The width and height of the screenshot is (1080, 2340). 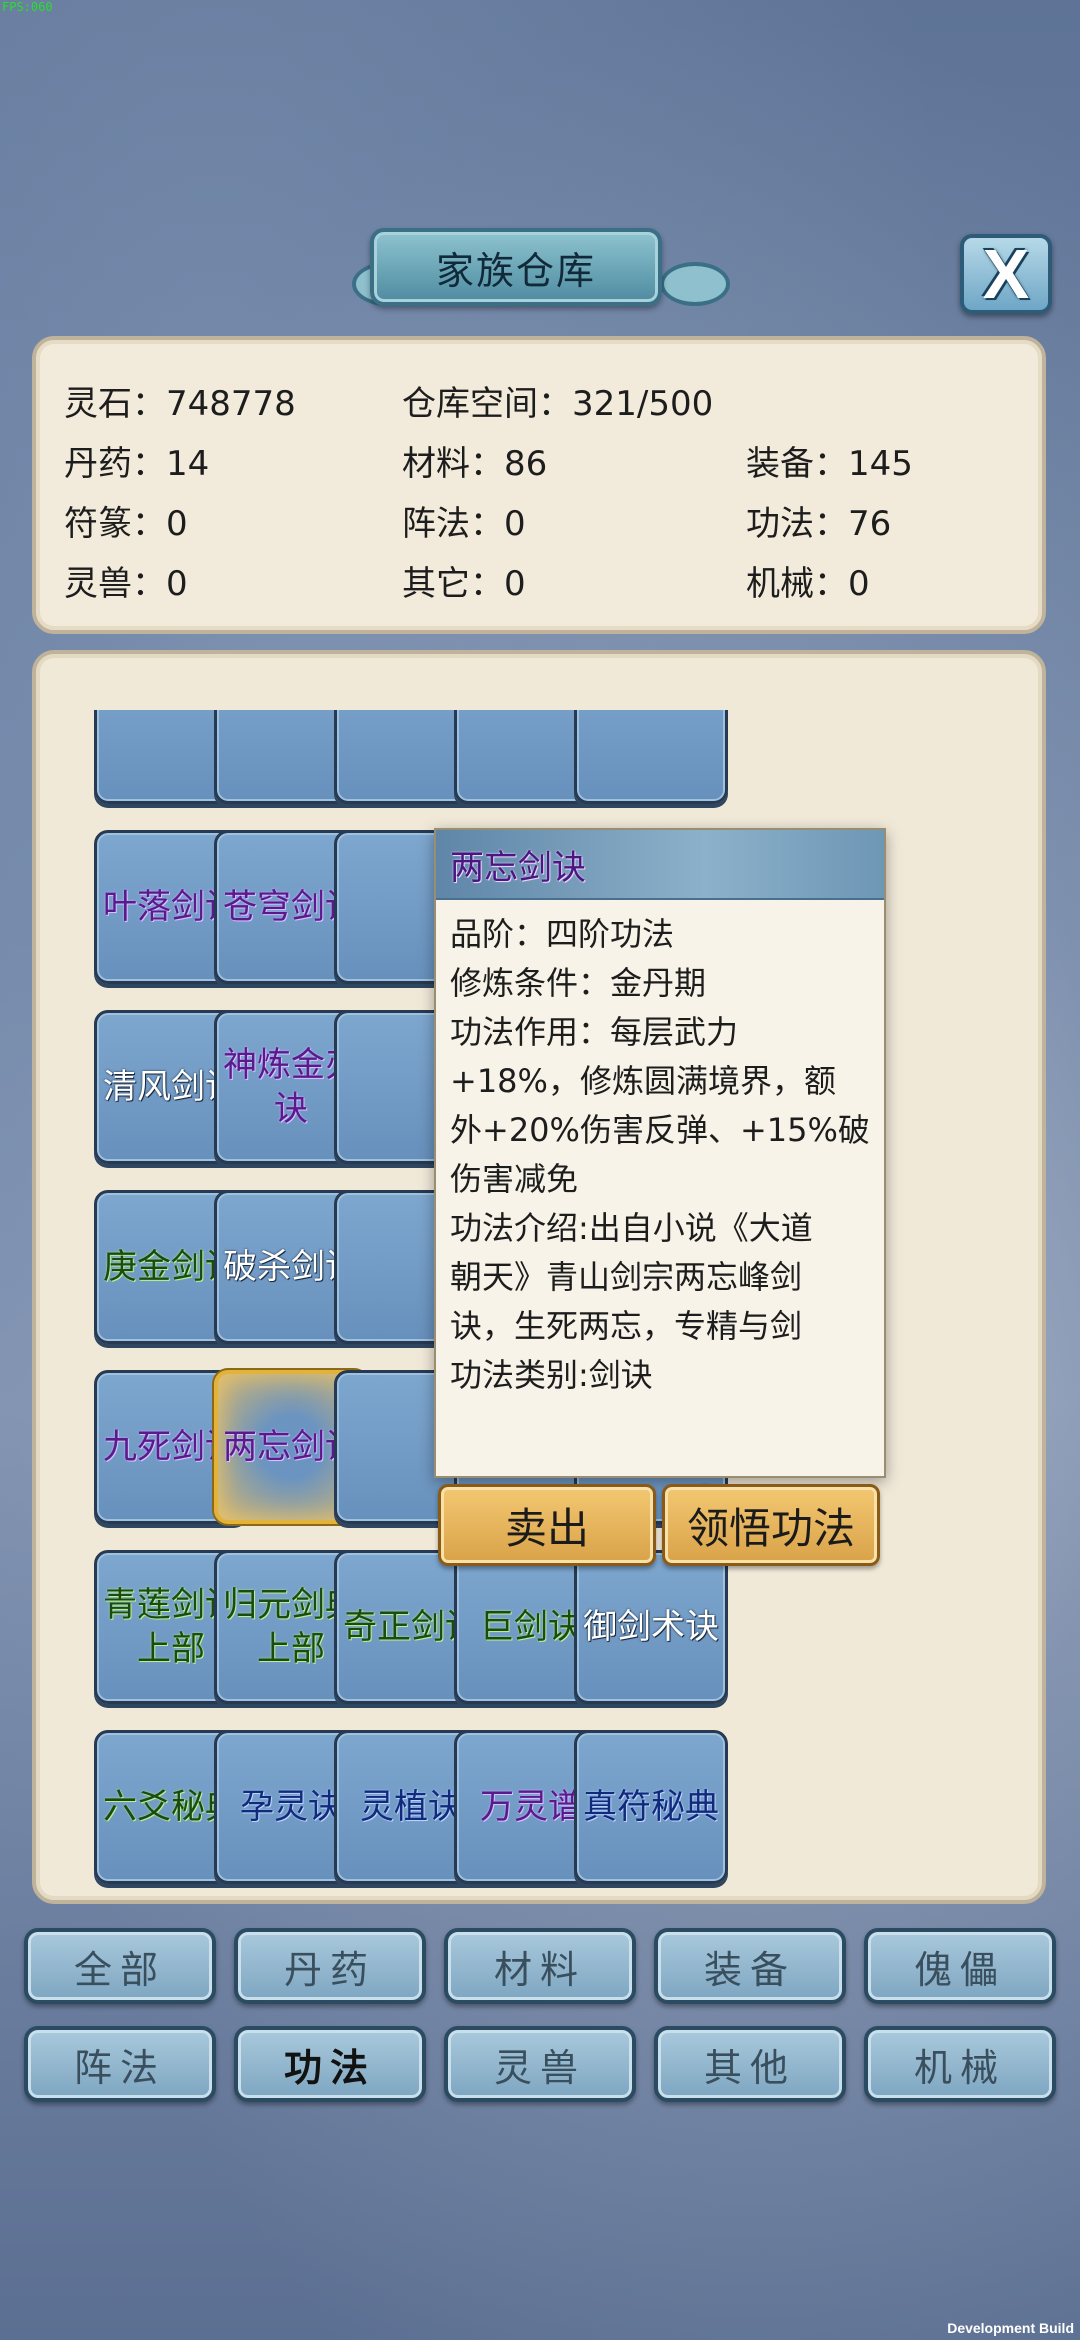 What do you see at coordinates (180, 404) in the screenshot?
I see `spirit-stone-count: 灵石：748778` at bounding box center [180, 404].